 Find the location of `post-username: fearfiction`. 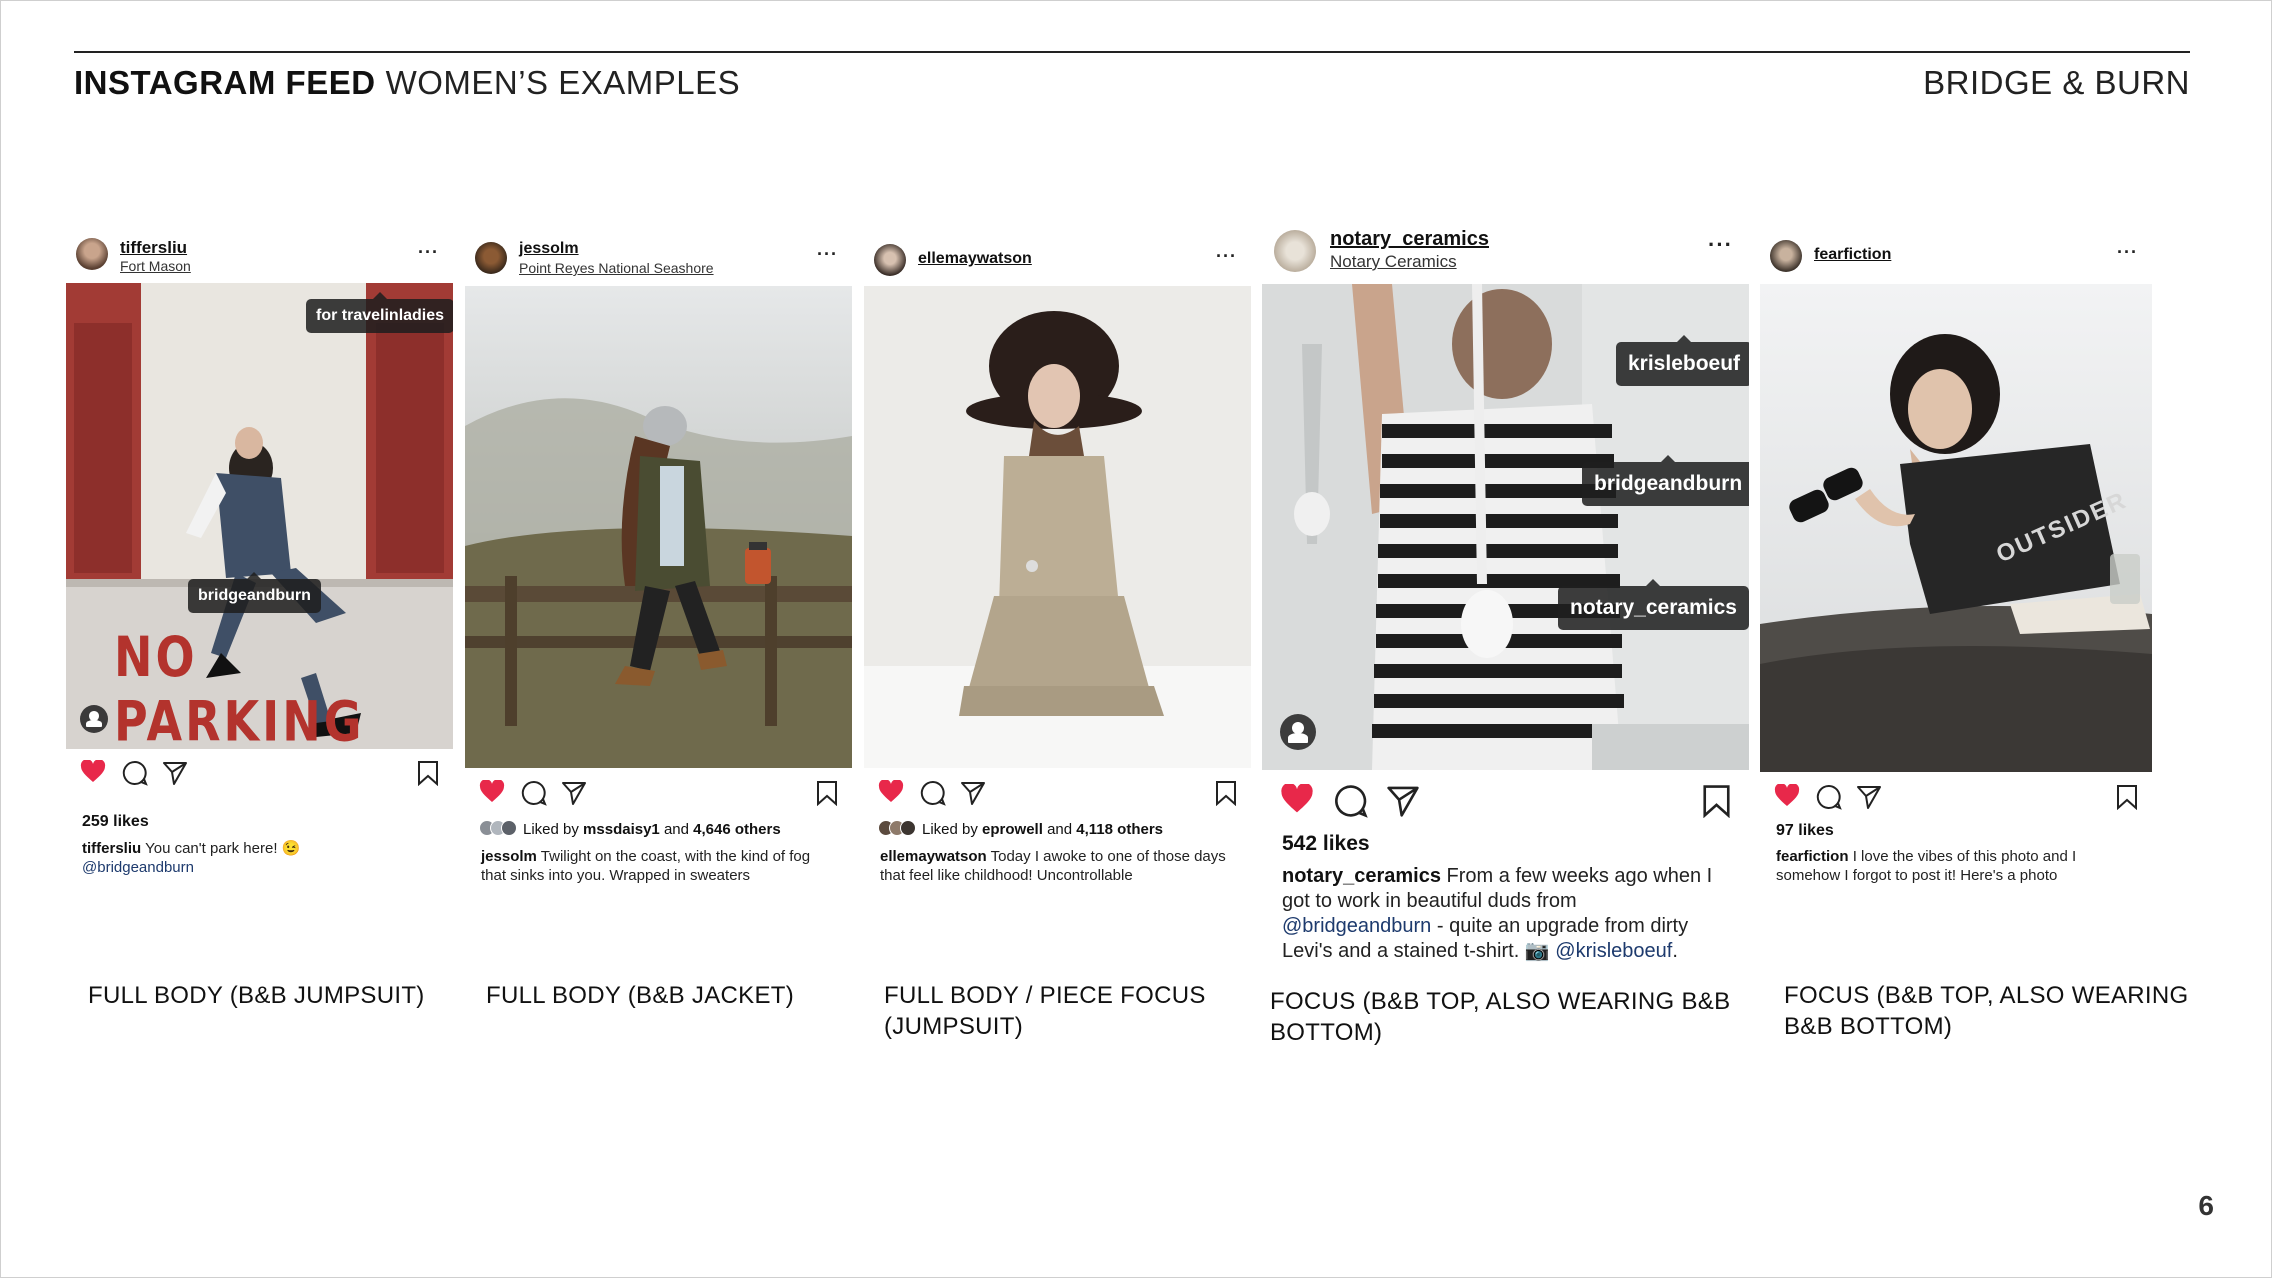

post-username: fearfiction is located at coordinates (1852, 255).